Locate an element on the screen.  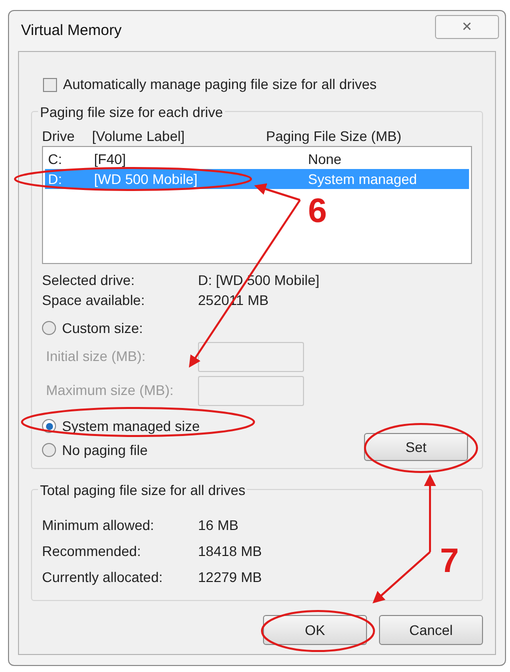
ok-button: OK is located at coordinates (315, 630).